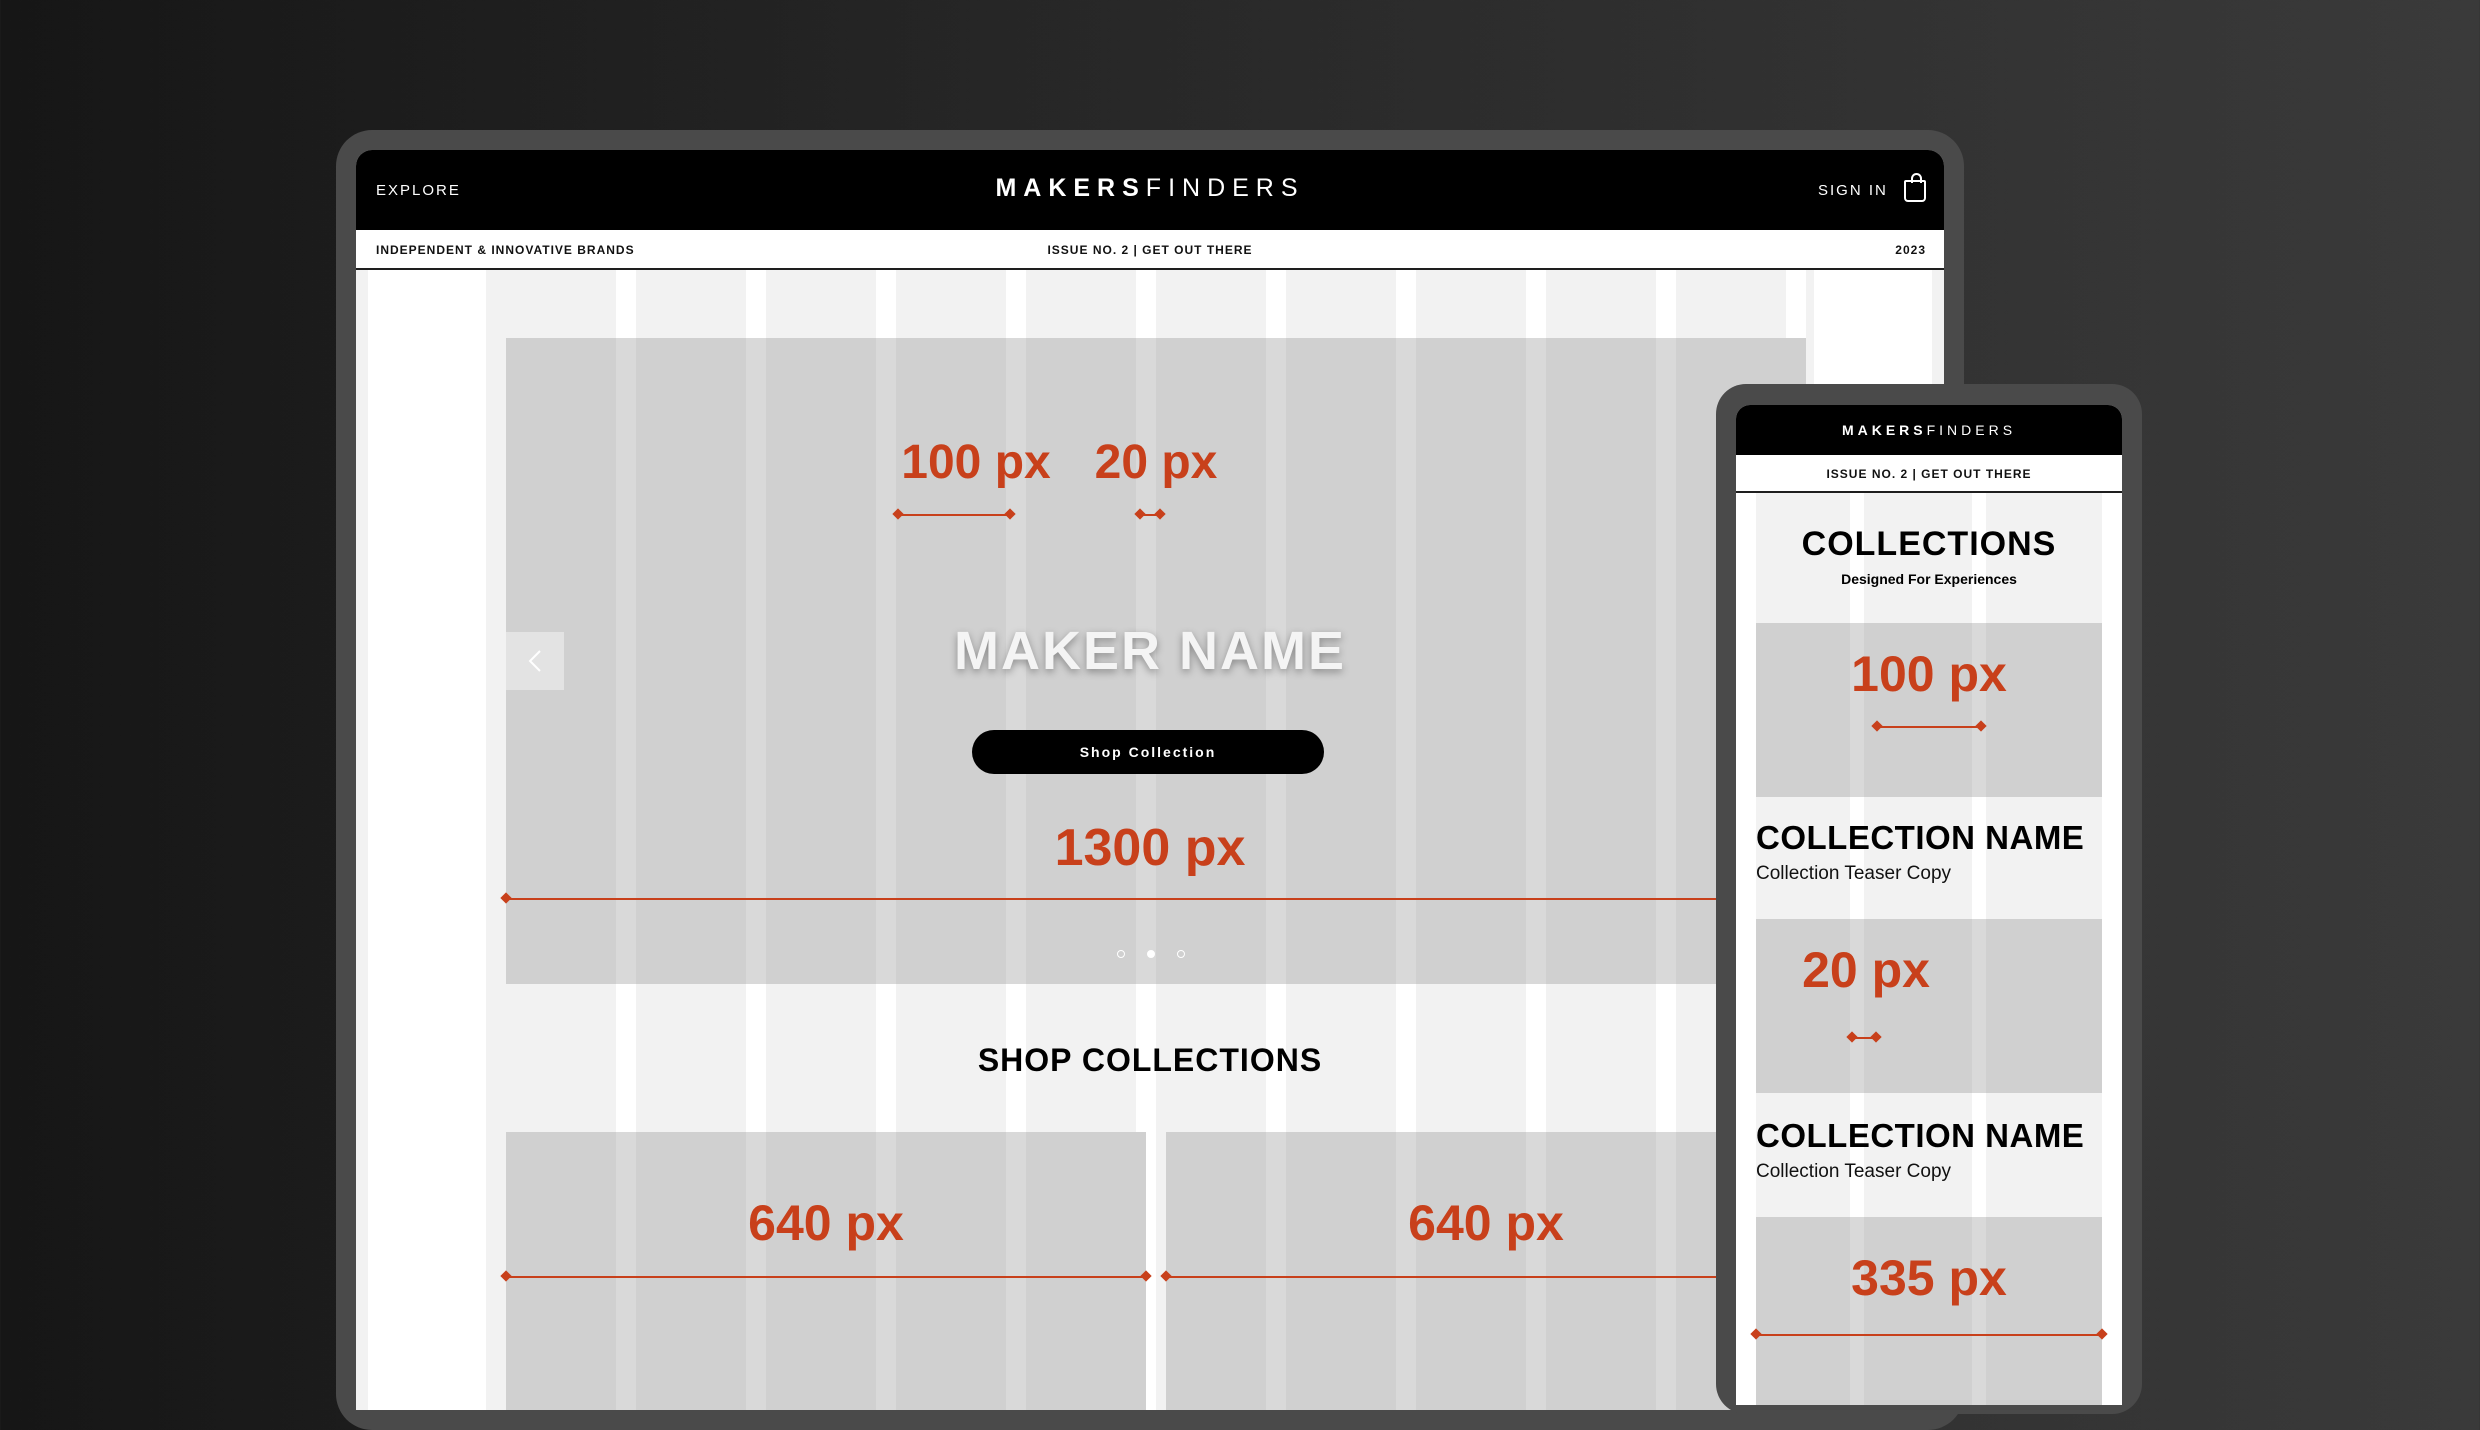 The image size is (2480, 1430). Describe the element at coordinates (1853, 190) in the screenshot. I see `sign-in-link: SIGN IN` at that location.